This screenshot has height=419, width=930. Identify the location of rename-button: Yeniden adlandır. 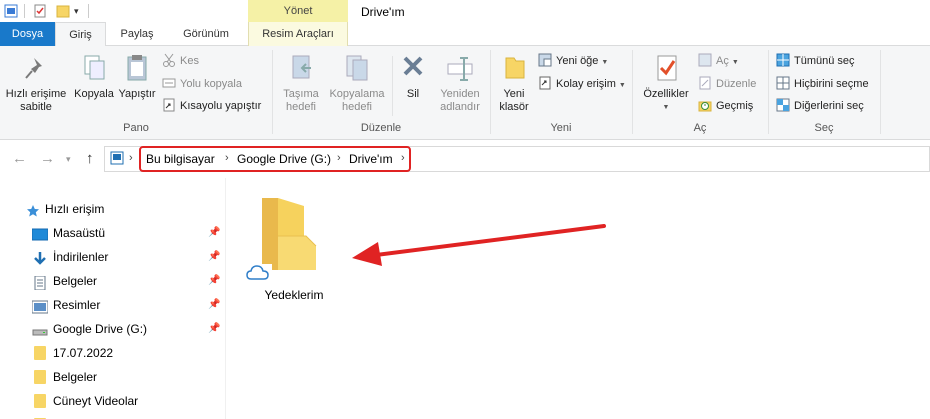
(460, 83).